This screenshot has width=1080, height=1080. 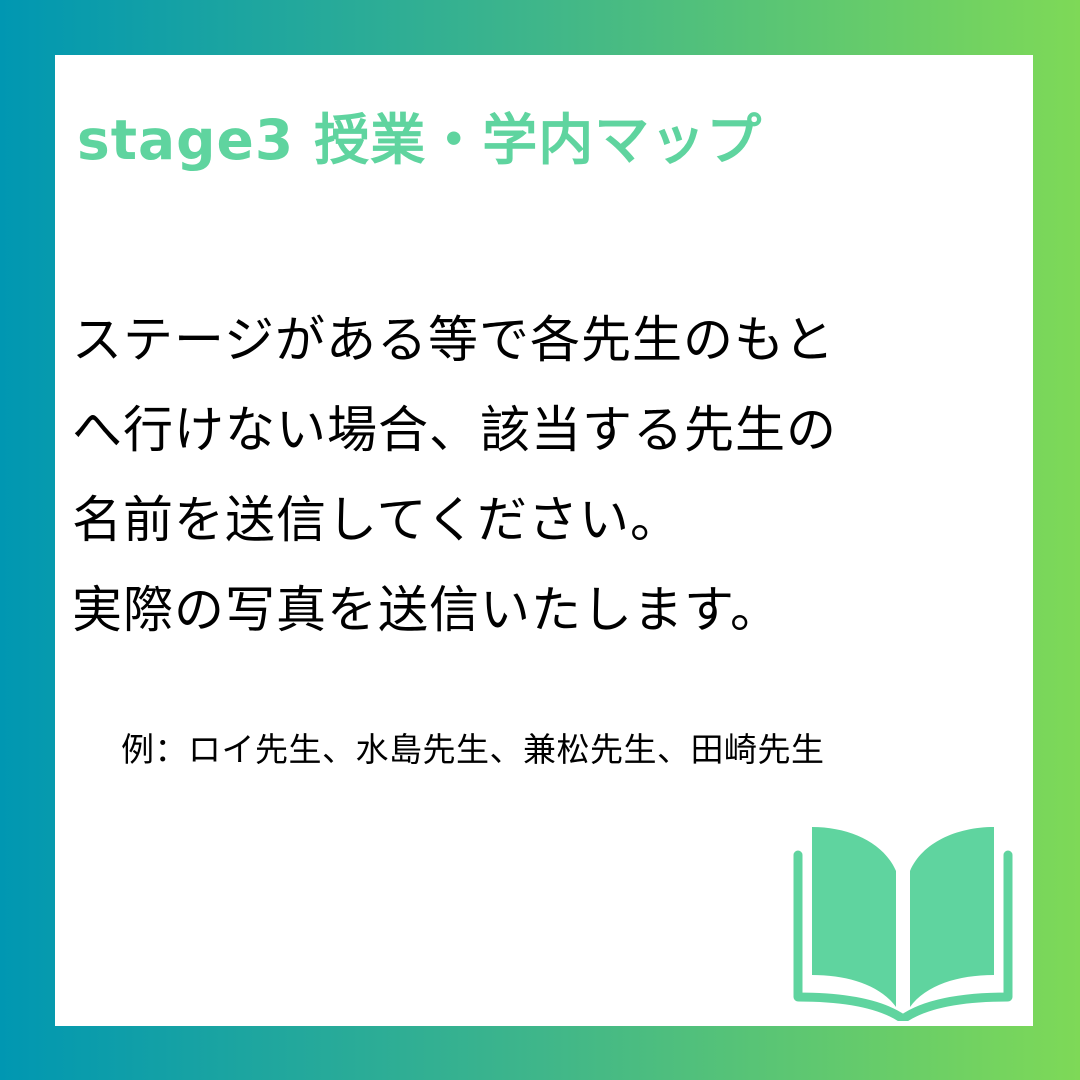 I want to click on instruction-line: 実際の写真を送信いたします。, so click(x=426, y=610).